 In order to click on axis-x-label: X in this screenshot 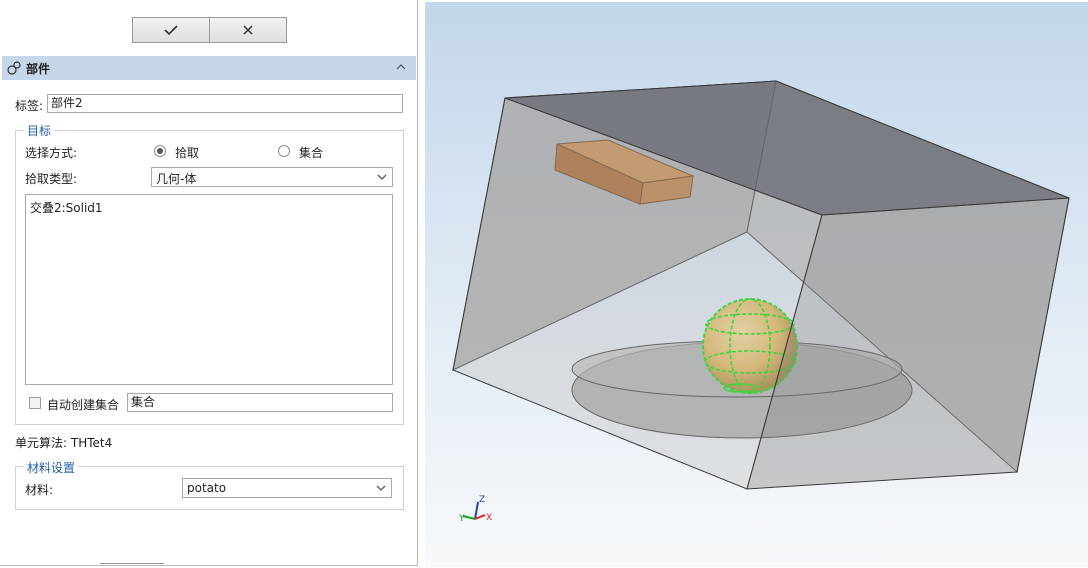, I will do `click(489, 518)`.